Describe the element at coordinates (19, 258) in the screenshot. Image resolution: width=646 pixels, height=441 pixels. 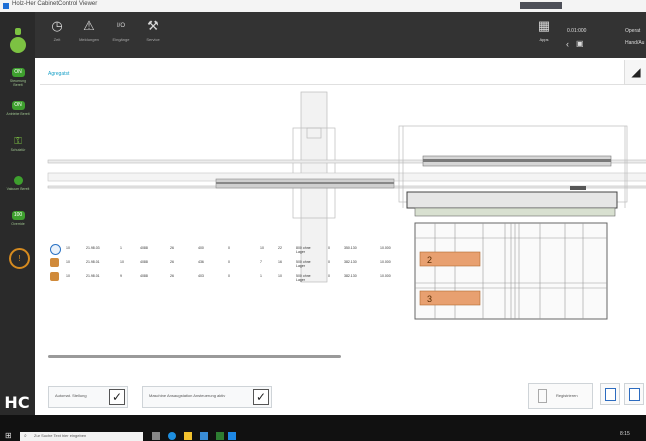
I see `warning-icon: !` at that location.